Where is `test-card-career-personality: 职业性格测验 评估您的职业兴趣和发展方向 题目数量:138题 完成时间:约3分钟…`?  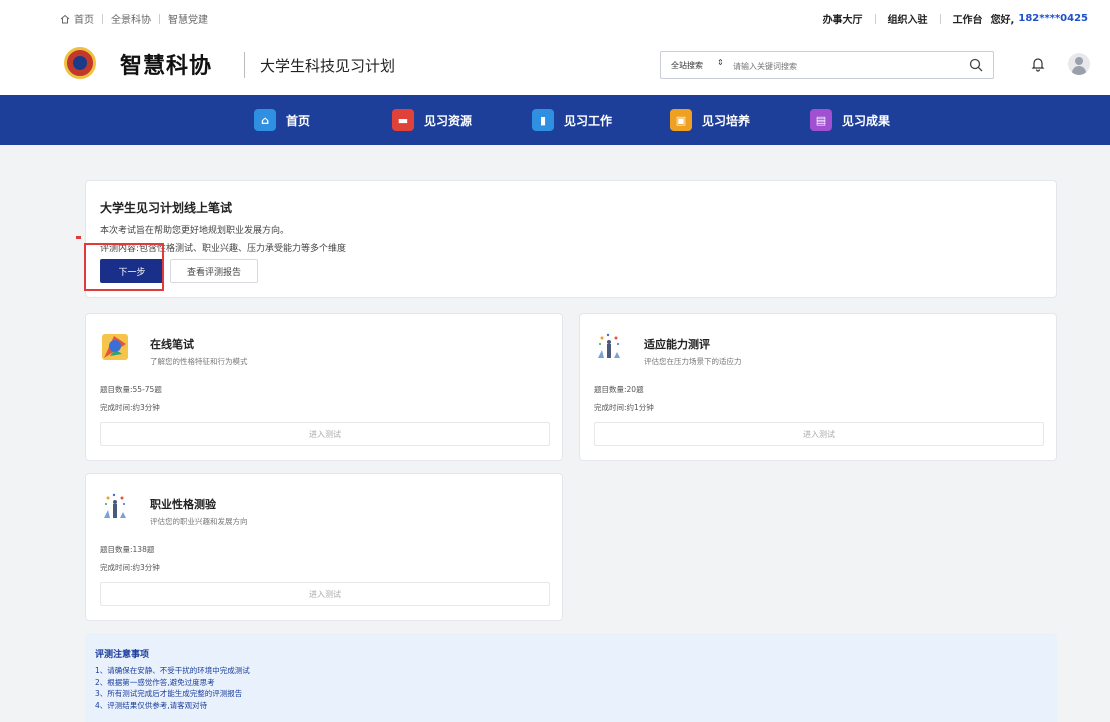 test-card-career-personality: 职业性格测验 评估您的职业兴趣和发展方向 题目数量:138题 完成时间:约3分钟… is located at coordinates (324, 547).